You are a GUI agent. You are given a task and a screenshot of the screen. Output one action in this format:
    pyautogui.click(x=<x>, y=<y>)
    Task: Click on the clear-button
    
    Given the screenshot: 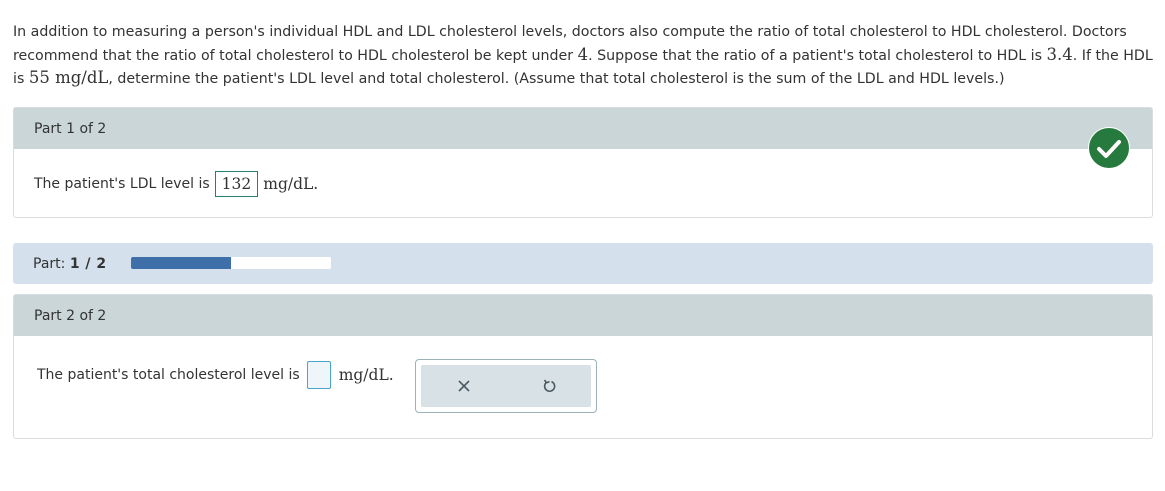 What is the action you would take?
    pyautogui.click(x=463, y=386)
    